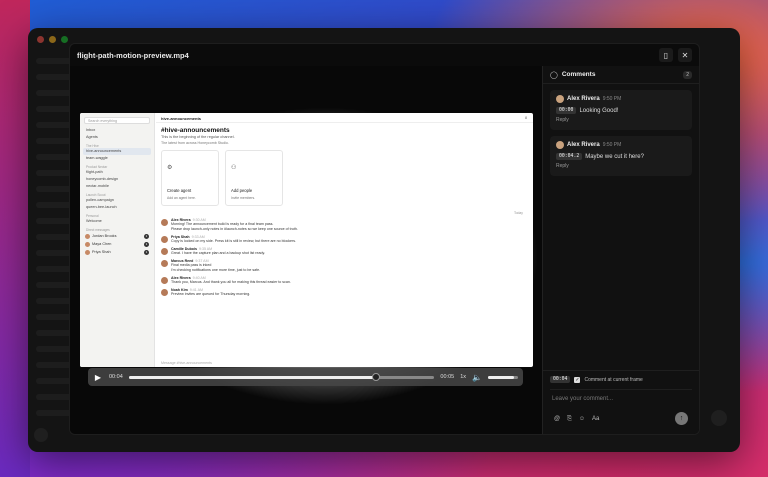  I want to click on play-icon: ▶, so click(98, 377).